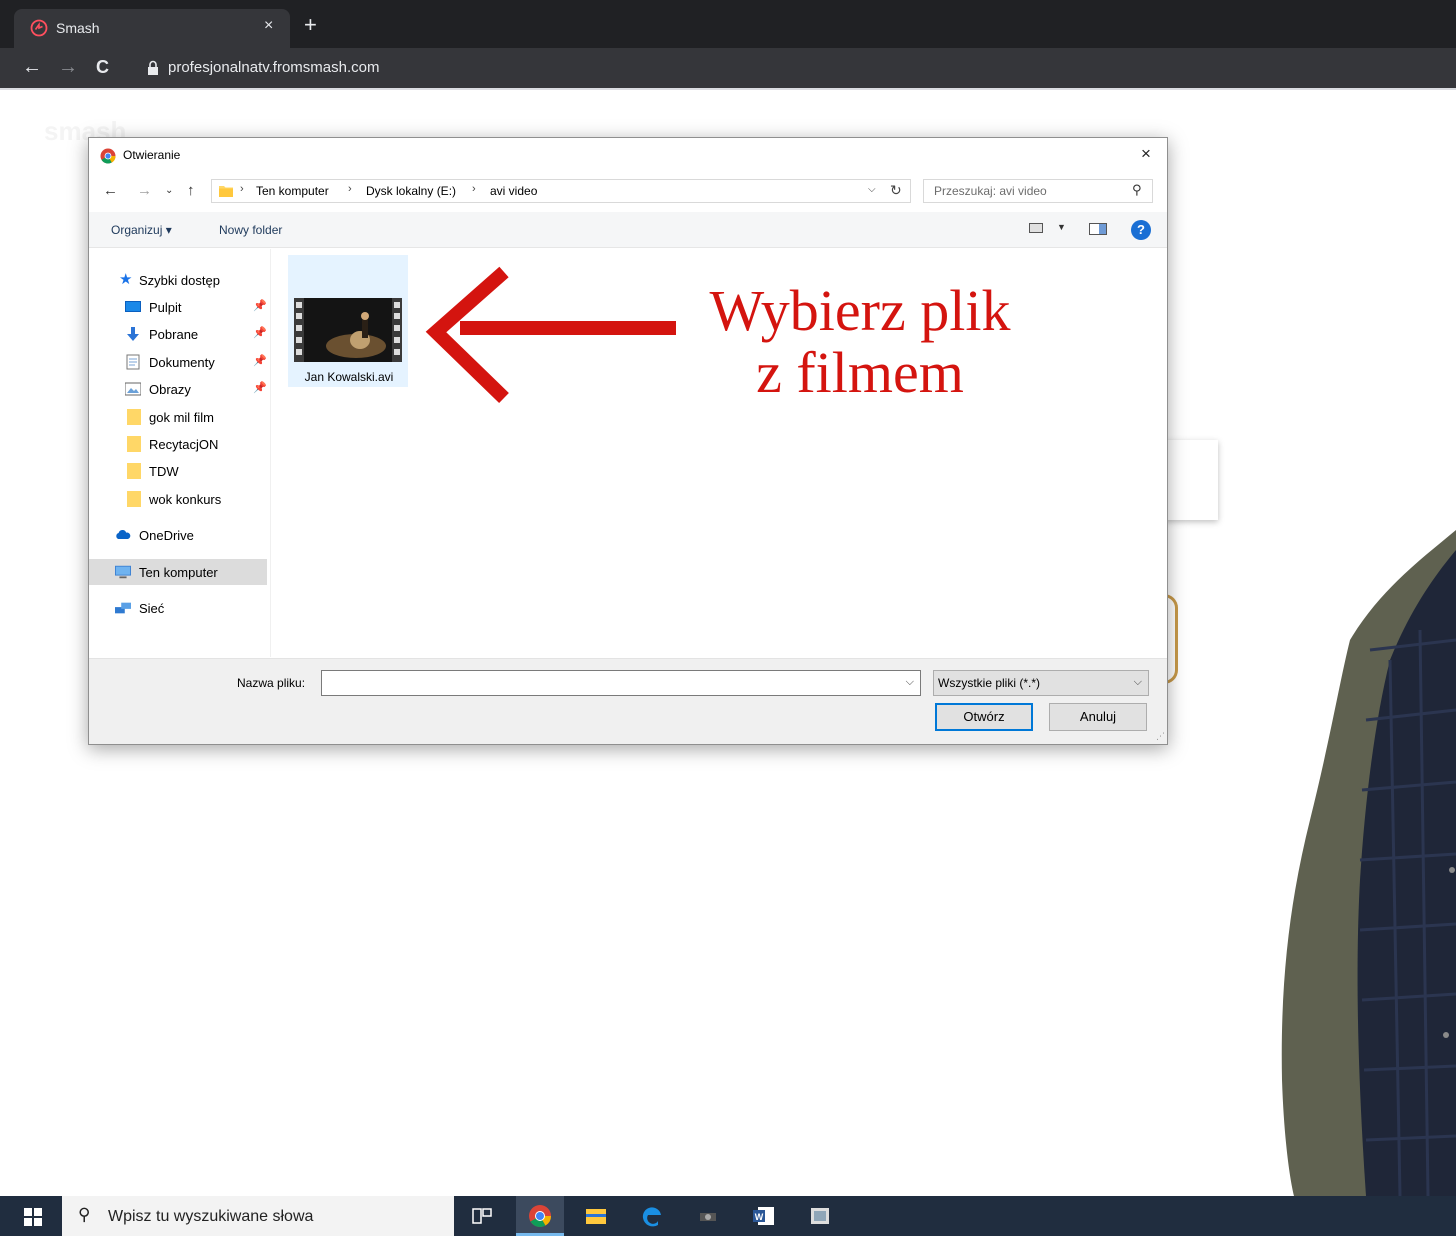 This screenshot has width=1456, height=1236. What do you see at coordinates (513, 191) in the screenshot?
I see `breadcrumb-folder: avi video` at bounding box center [513, 191].